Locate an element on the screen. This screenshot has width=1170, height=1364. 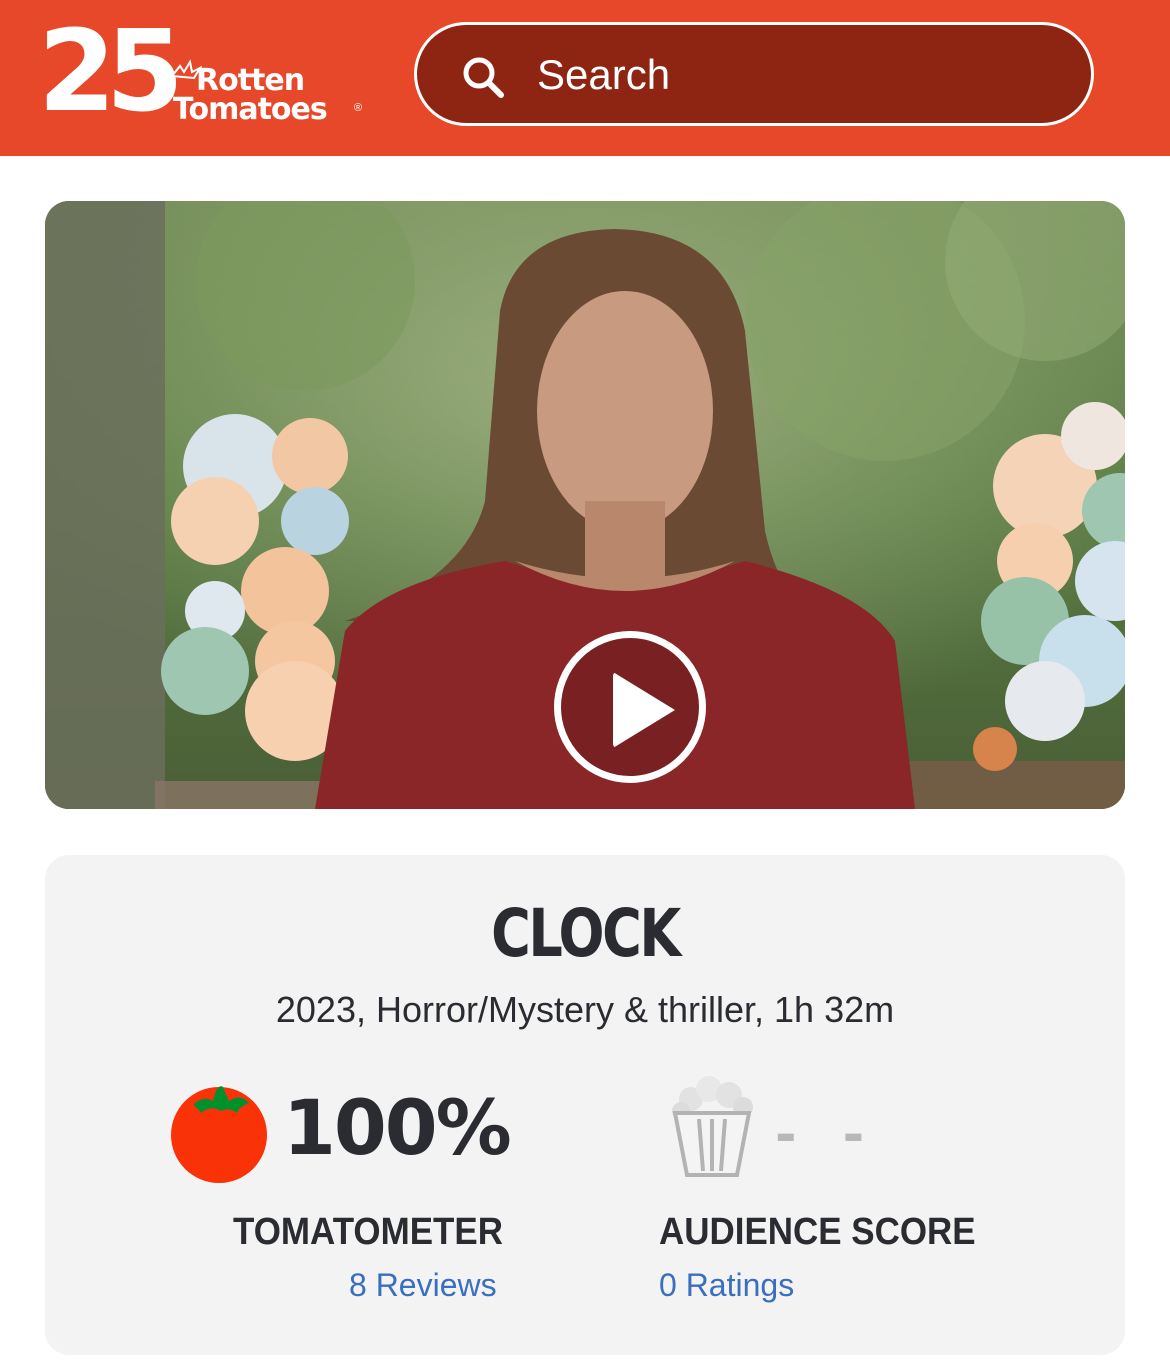
logo-word-tomatoes: Tomatoes is located at coordinates (250, 109).